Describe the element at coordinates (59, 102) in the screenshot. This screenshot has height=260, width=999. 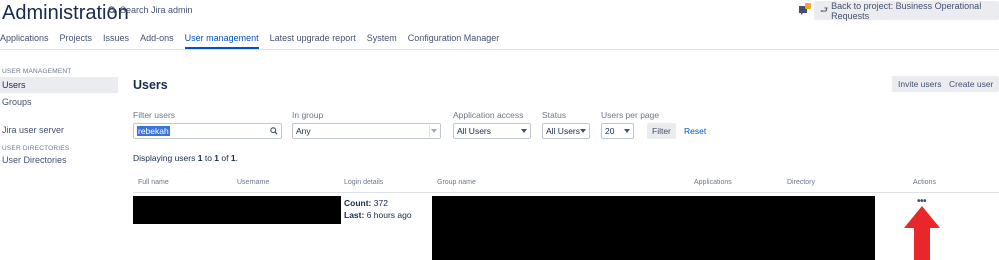
I see `sidebar-item-groups: Groups` at that location.